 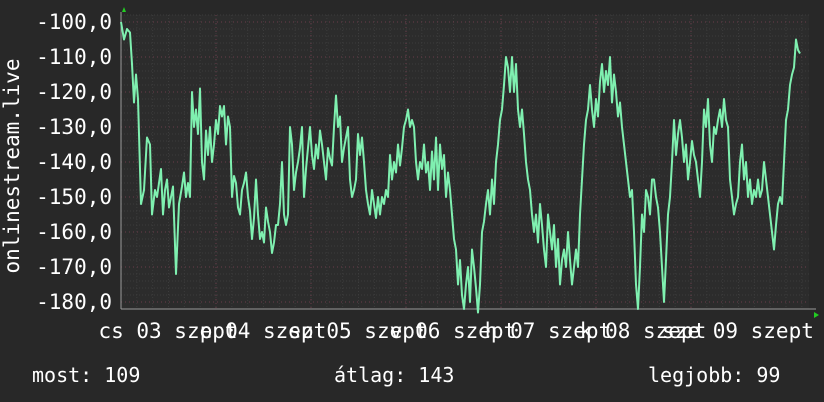 I want to click on y-tick-label: -110,0, so click(x=74, y=57).